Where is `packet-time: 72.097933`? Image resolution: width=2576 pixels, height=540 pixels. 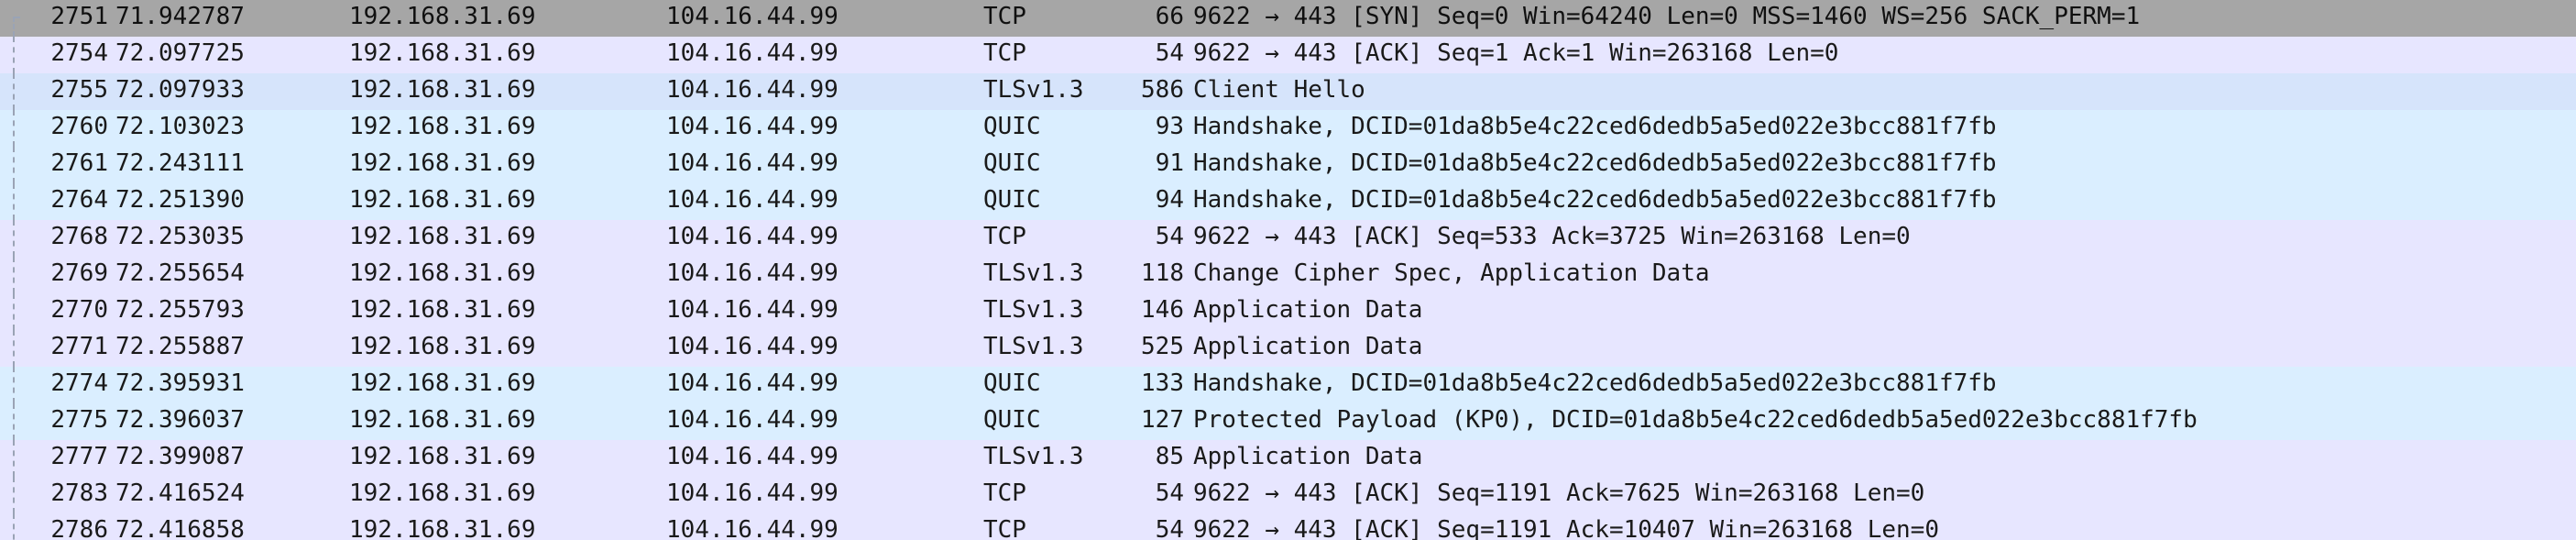 packet-time: 72.097933 is located at coordinates (180, 90).